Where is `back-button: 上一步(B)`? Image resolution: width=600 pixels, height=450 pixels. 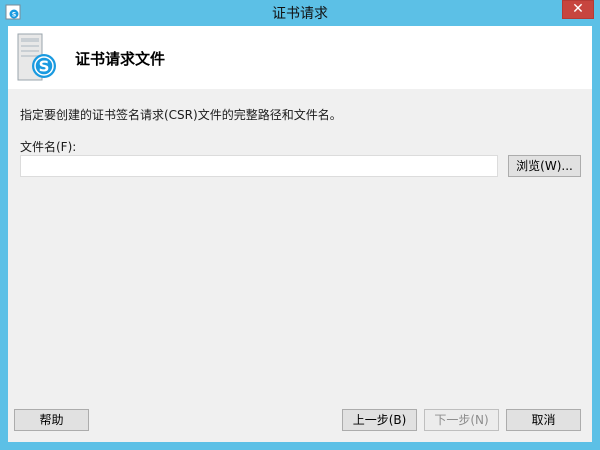
back-button: 上一步(B) is located at coordinates (379, 420).